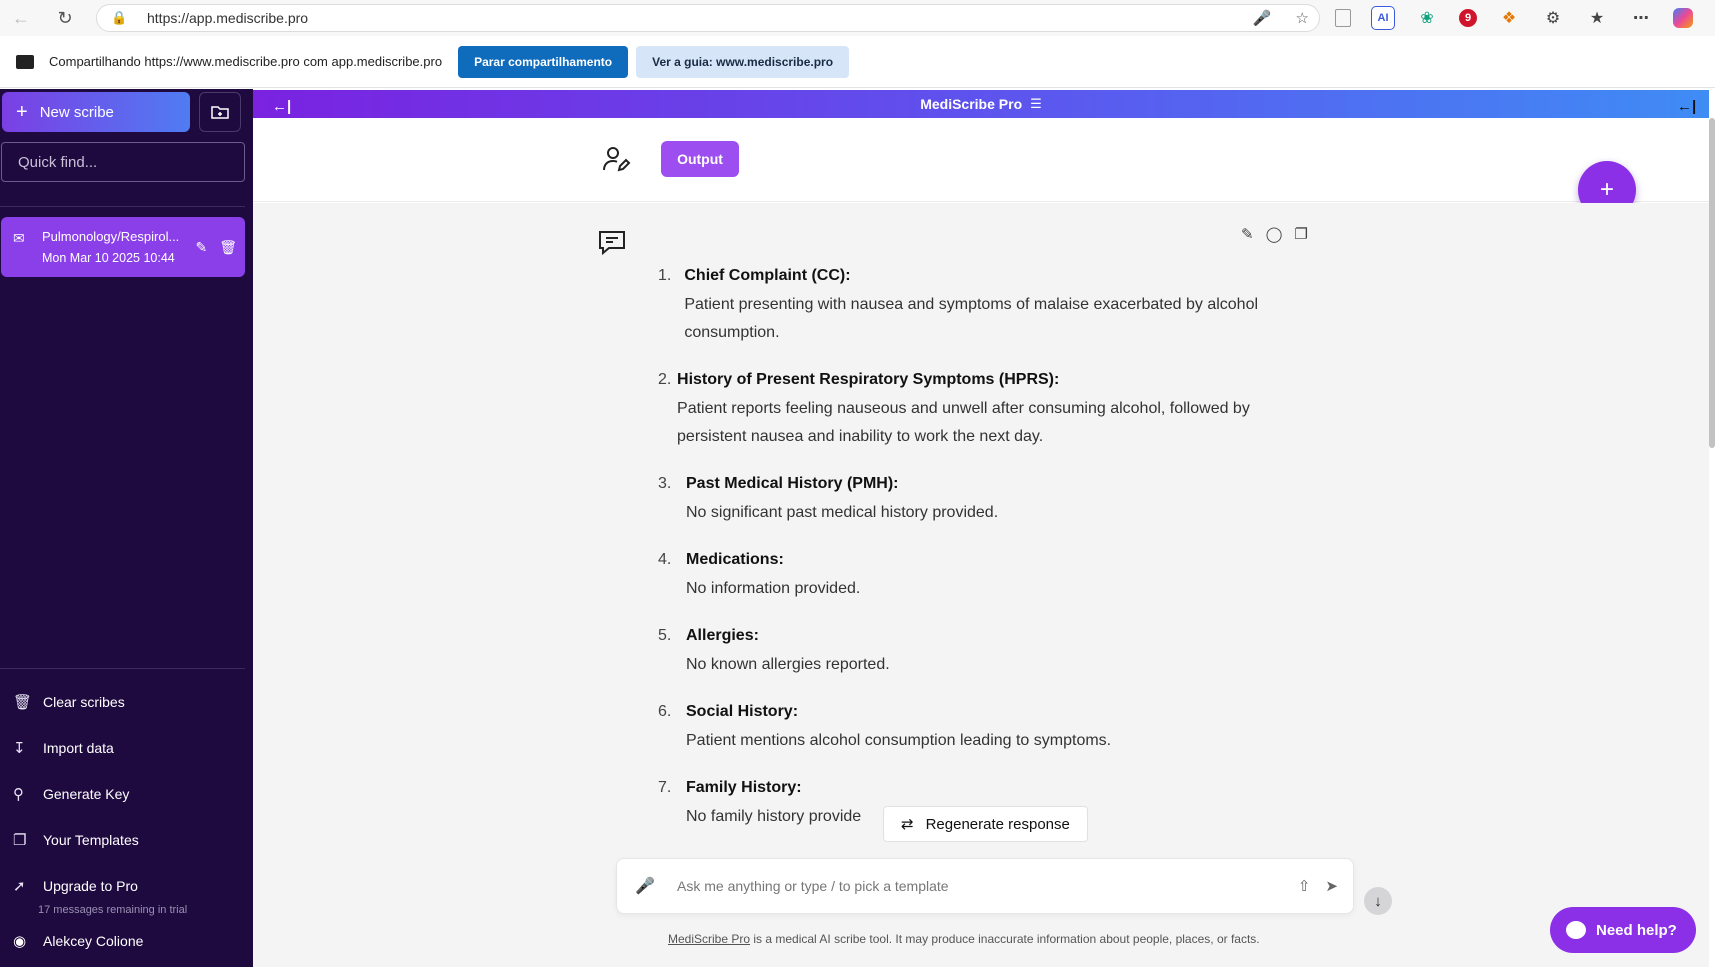 Image resolution: width=1715 pixels, height=967 pixels. Describe the element at coordinates (665, 787) in the screenshot. I see `item-number: 7.` at that location.